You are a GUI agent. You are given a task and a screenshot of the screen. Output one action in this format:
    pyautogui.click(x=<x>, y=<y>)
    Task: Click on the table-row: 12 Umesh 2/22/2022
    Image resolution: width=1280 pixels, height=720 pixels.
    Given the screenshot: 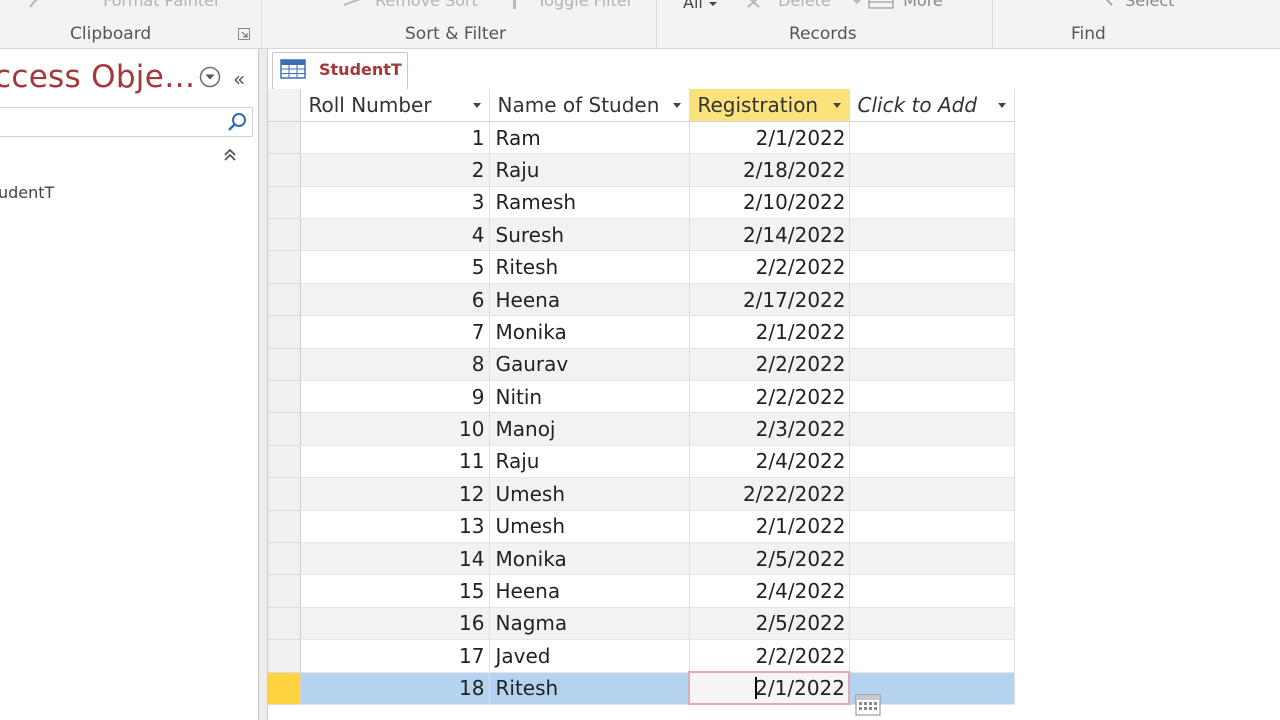 What is the action you would take?
    pyautogui.click(x=641, y=494)
    